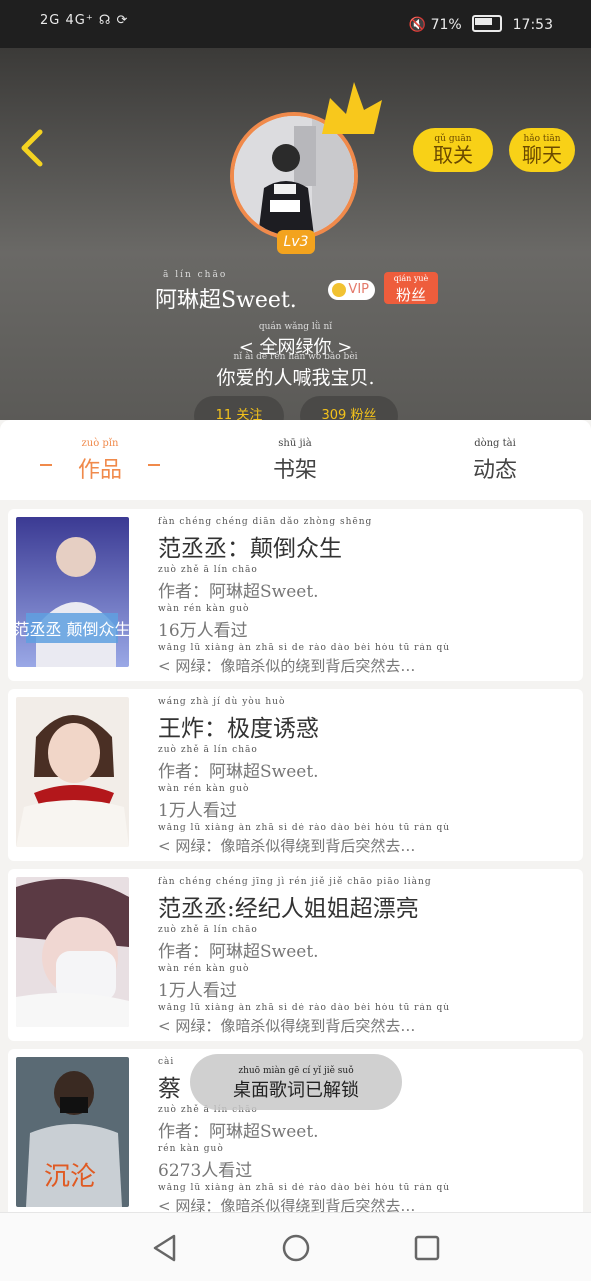 The width and height of the screenshot is (591, 1281). Describe the element at coordinates (446, 25) in the screenshot. I see `battery-percent: 71%` at that location.